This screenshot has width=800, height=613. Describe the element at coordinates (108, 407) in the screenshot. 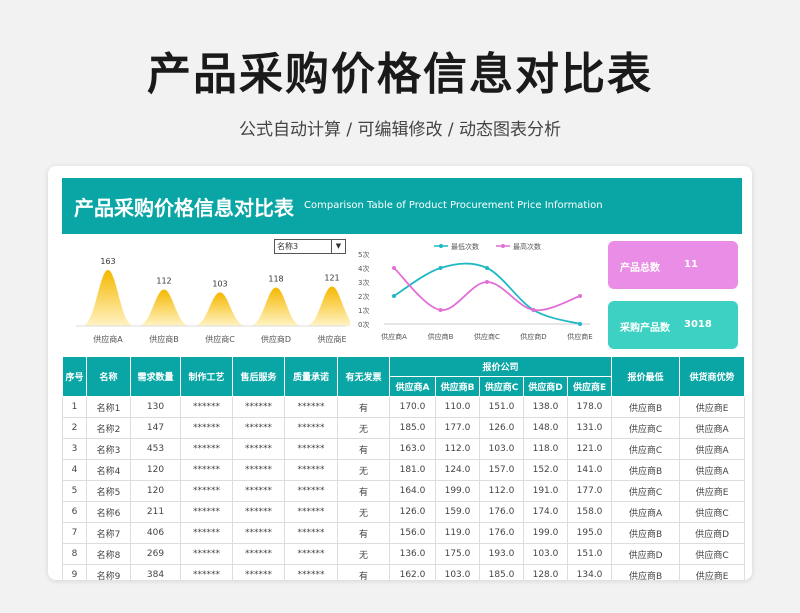

I see `table-cell: 名称1` at that location.